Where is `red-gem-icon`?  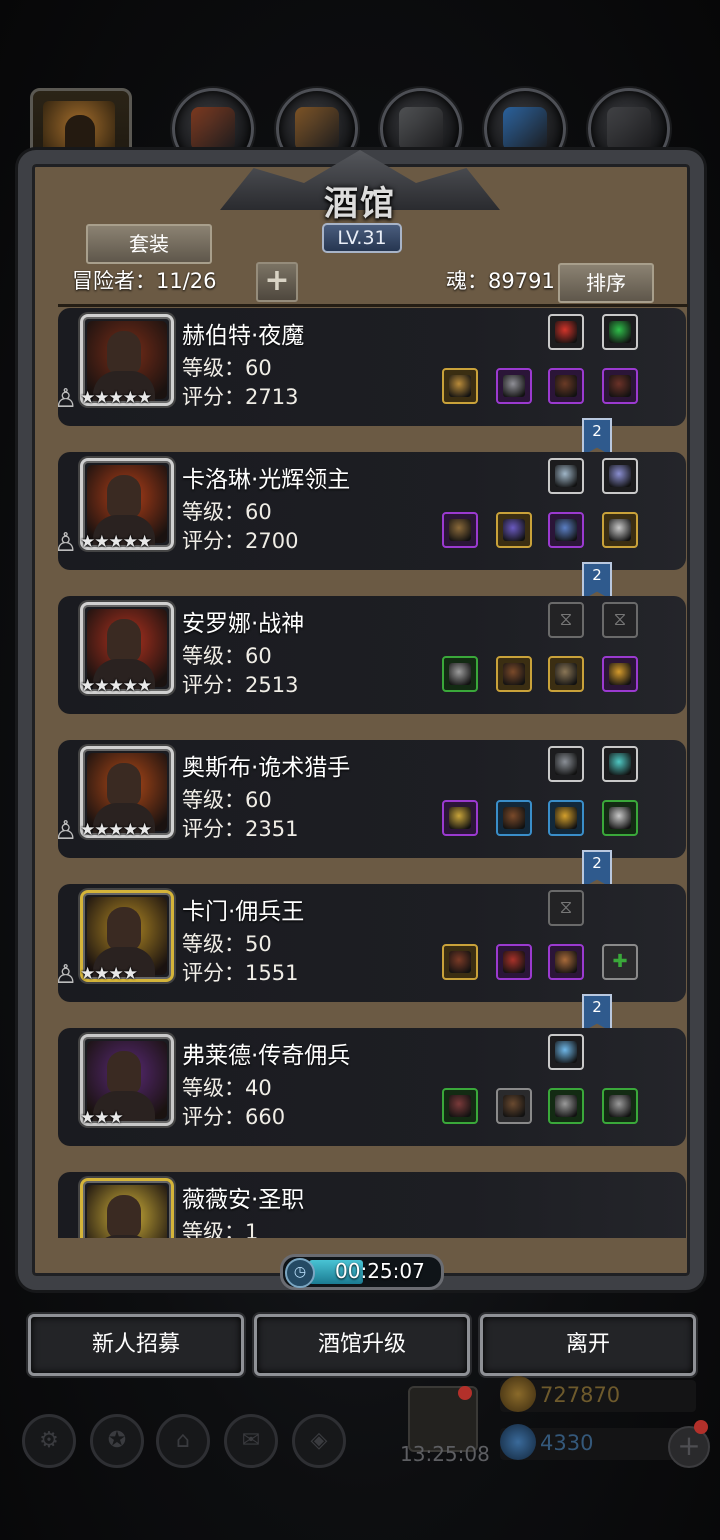
red-gem-icon is located at coordinates (566, 332).